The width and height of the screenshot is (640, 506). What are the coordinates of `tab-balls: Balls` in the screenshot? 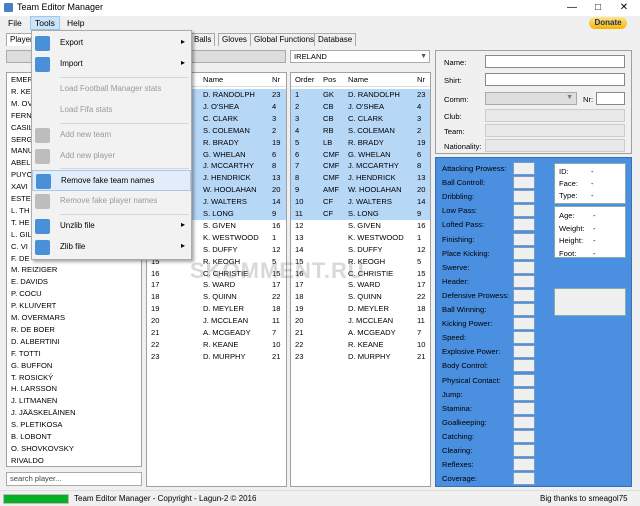 It's located at (203, 39).